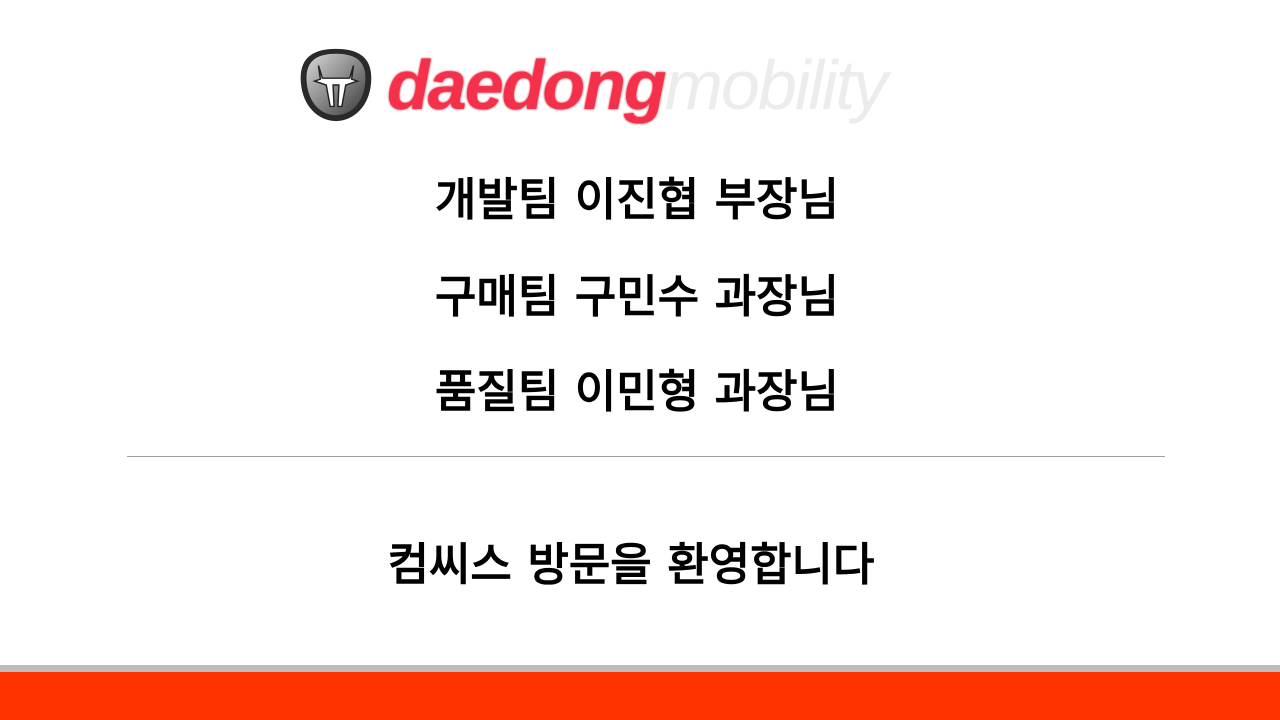  I want to click on footer-red-band, so click(640, 696).